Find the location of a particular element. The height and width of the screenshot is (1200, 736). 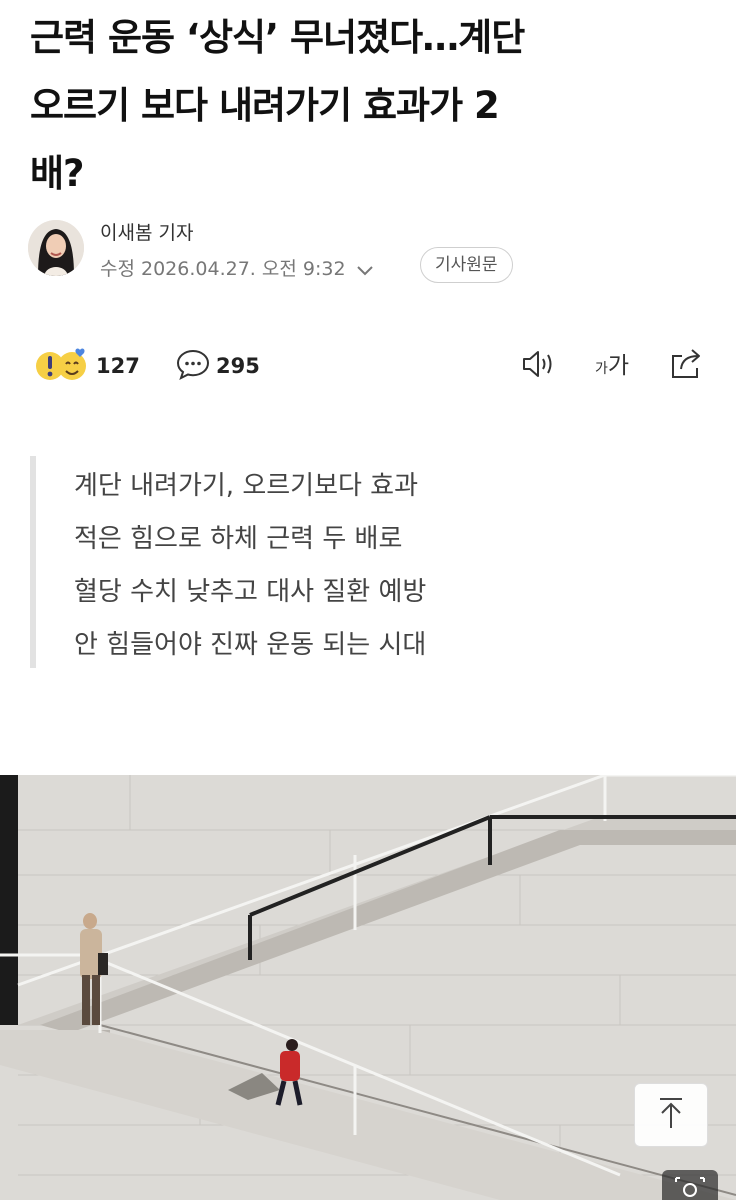

summary-item: 계단 내려가기, 오르기보다 효과 is located at coordinates (246, 486).